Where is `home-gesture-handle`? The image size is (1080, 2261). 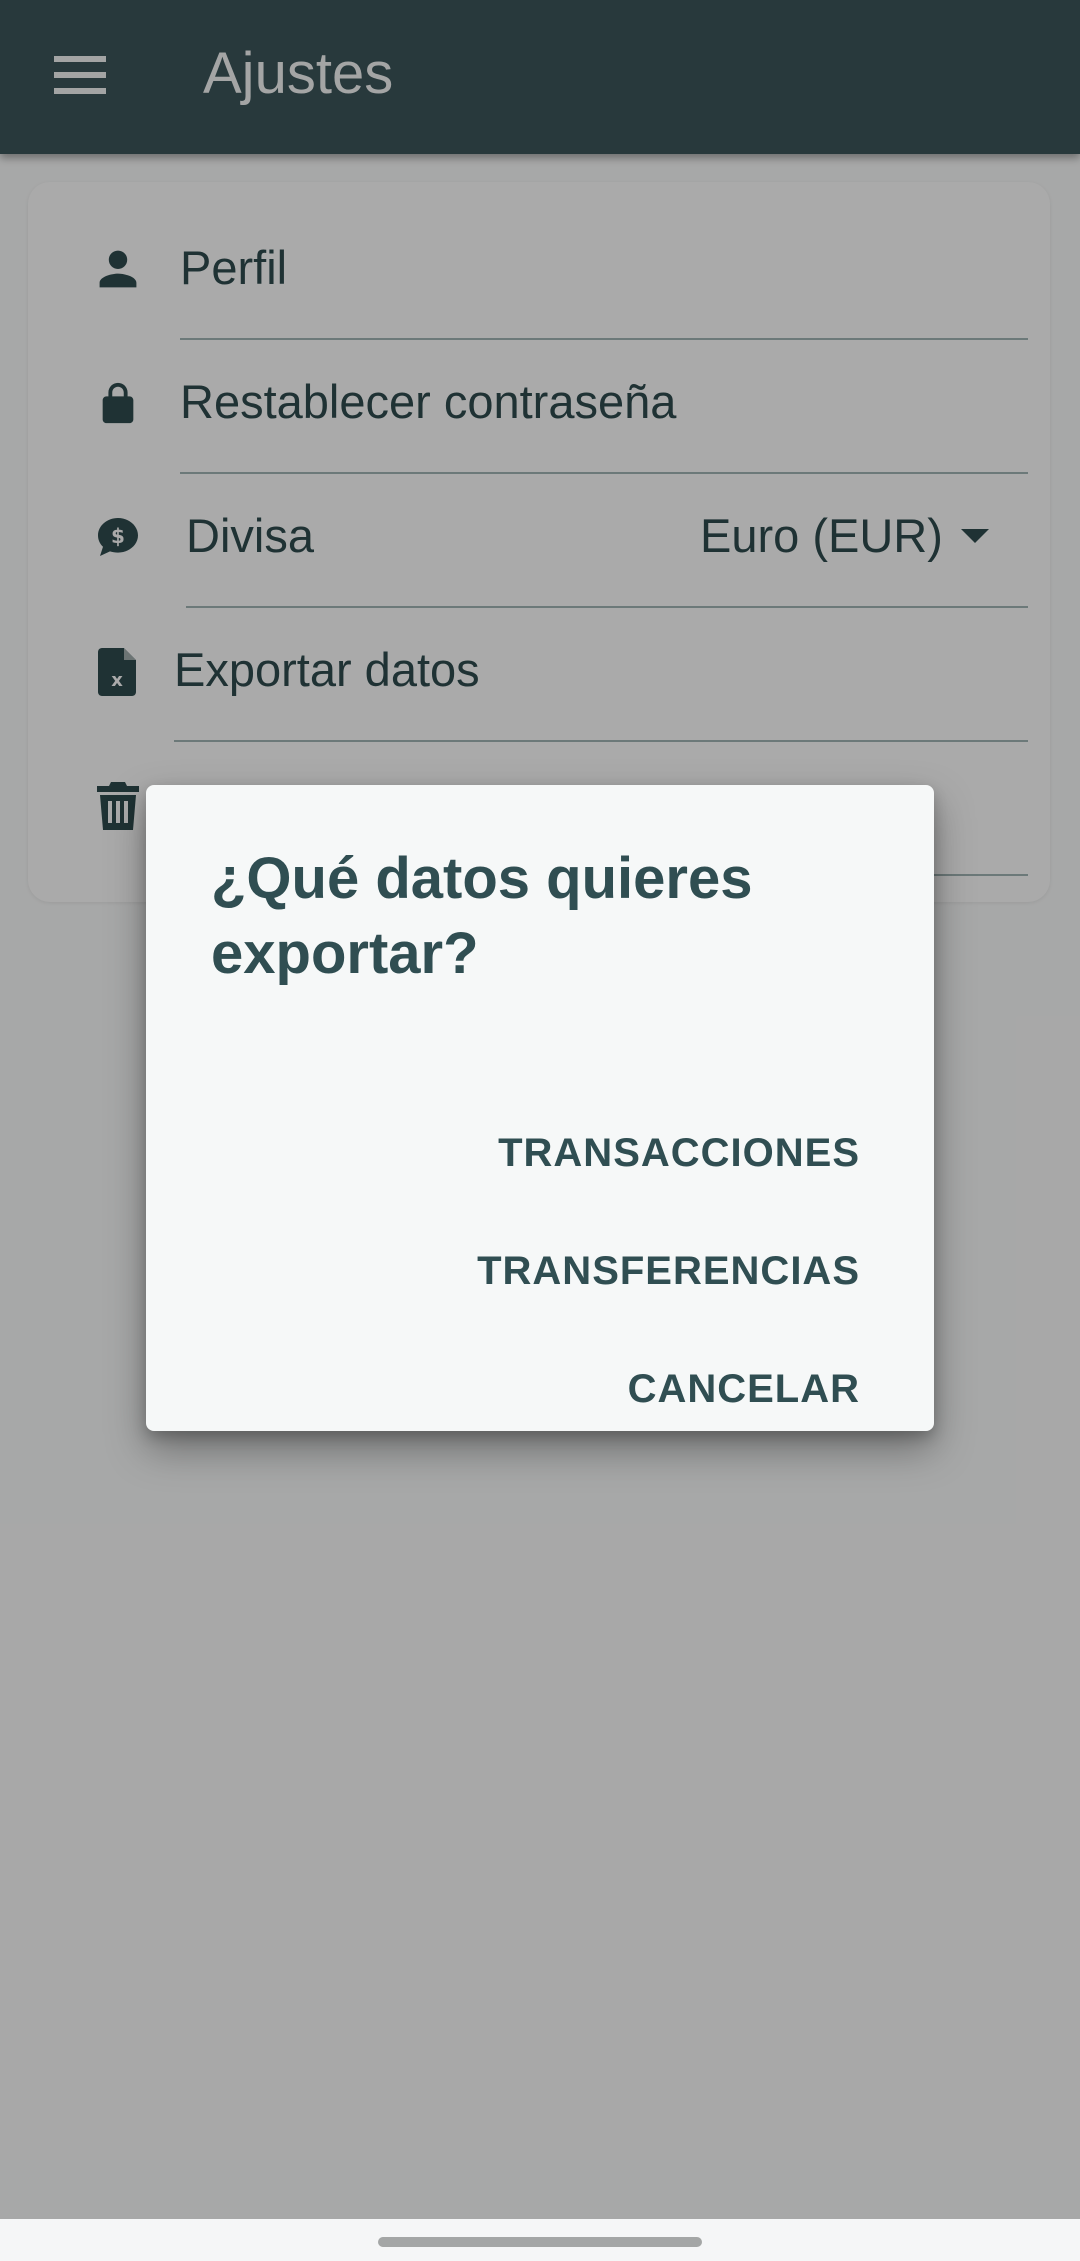
home-gesture-handle is located at coordinates (540, 2242).